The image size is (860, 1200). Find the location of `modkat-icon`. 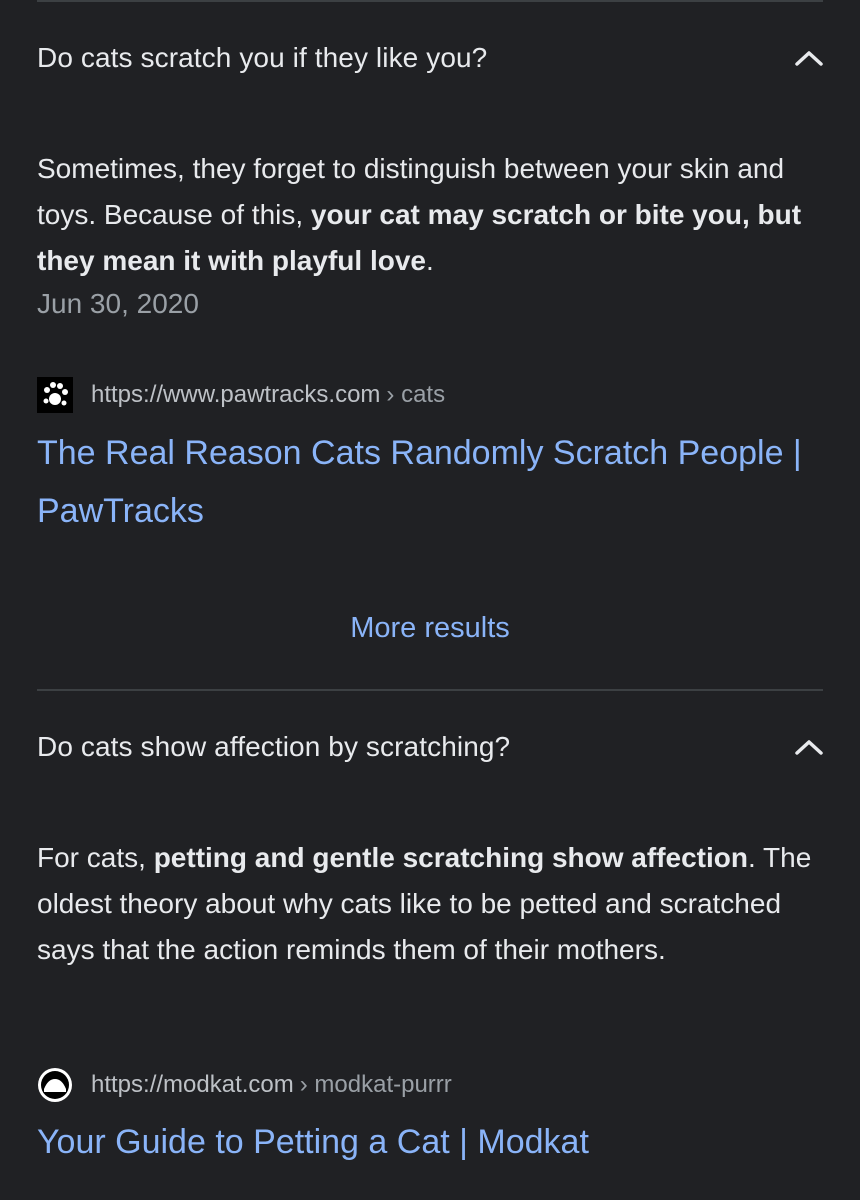

modkat-icon is located at coordinates (55, 1085).